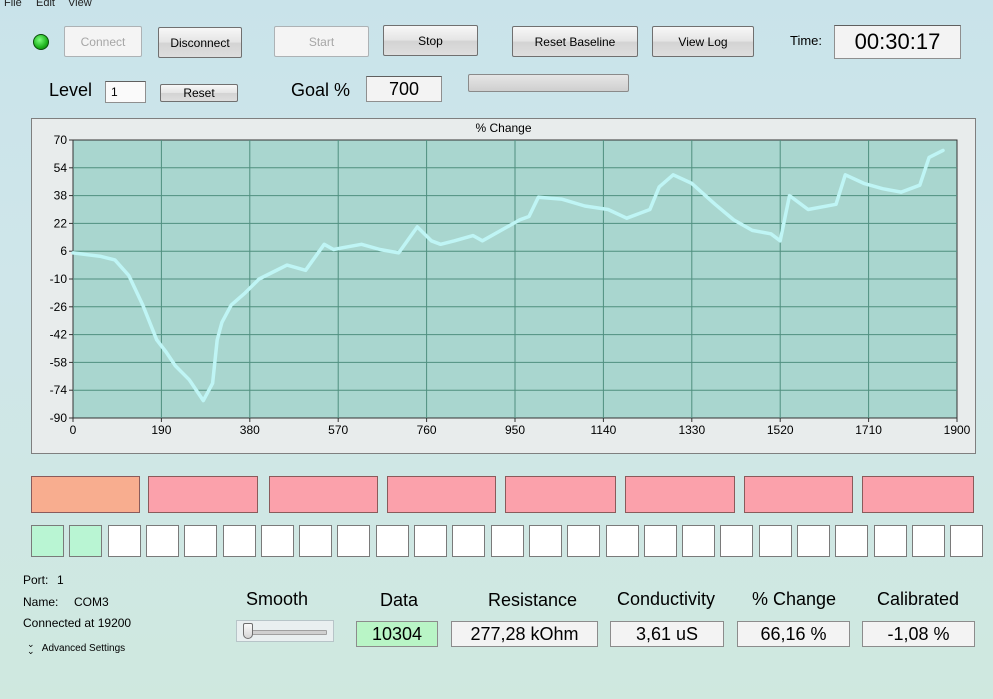 The image size is (993, 699). Describe the element at coordinates (793, 634) in the screenshot. I see `percent-change-value: 66,16 %` at that location.